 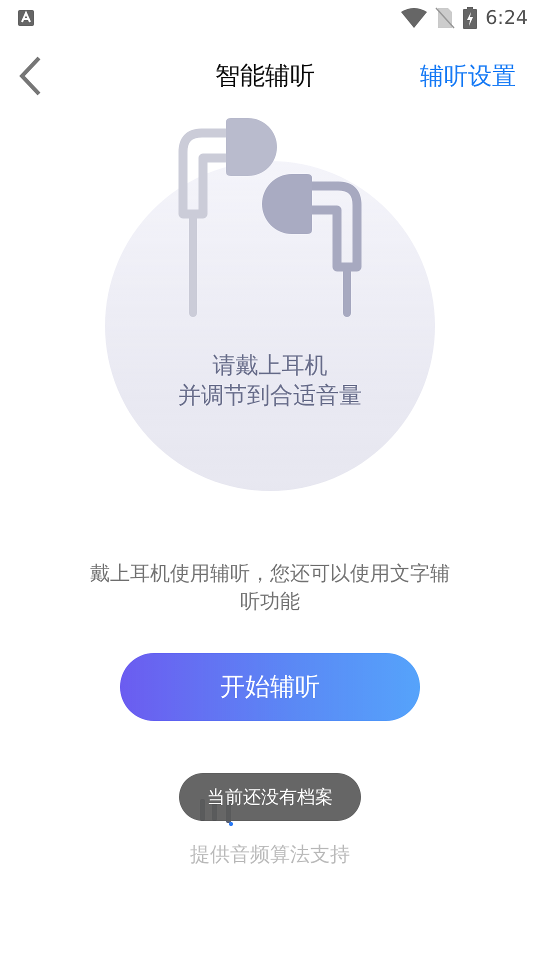 I want to click on prompt-text: 请戴上耳机, so click(x=270, y=366).